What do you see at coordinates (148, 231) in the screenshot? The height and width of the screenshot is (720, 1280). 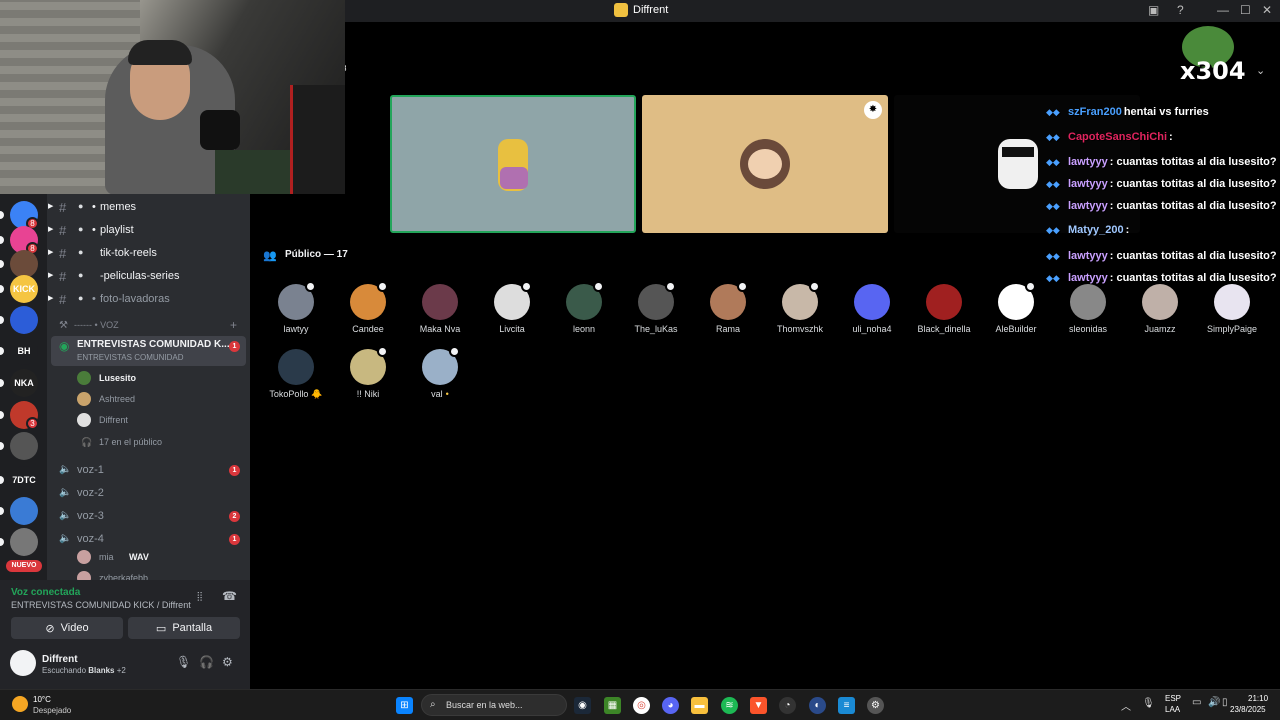 I see `text-channel-playlist: ▶ # ● • playlist` at bounding box center [148, 231].